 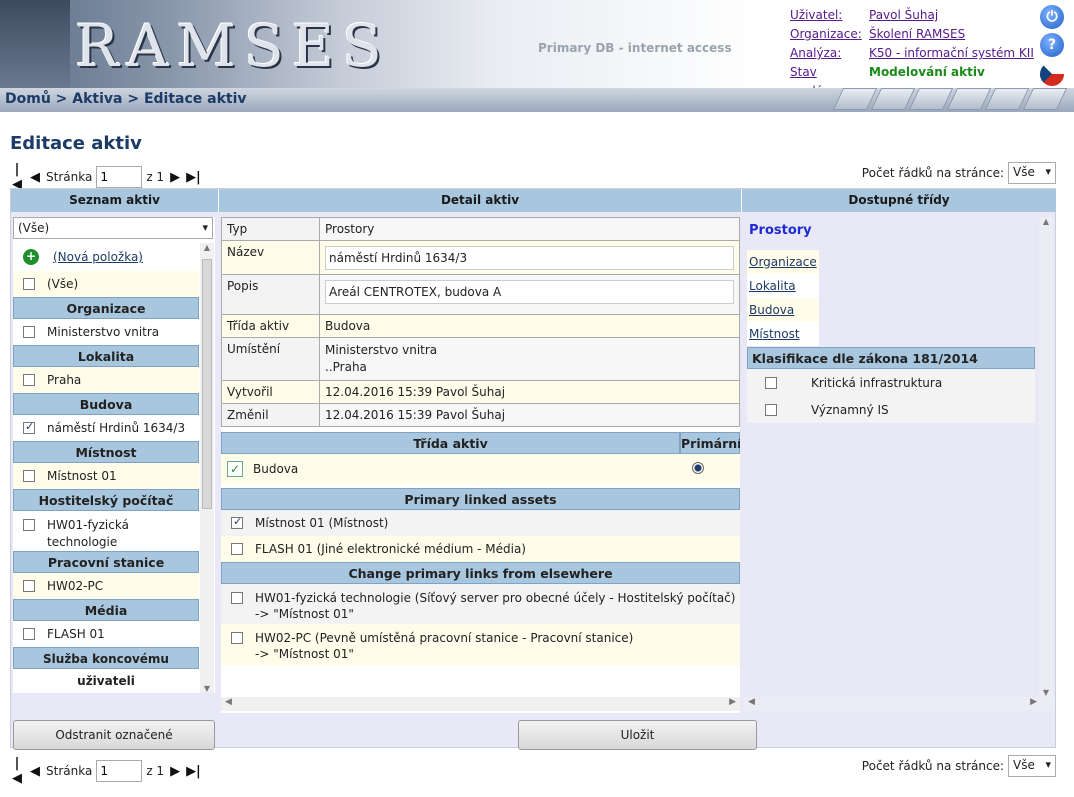 What do you see at coordinates (31, 257) in the screenshot?
I see `add-icon: +` at bounding box center [31, 257].